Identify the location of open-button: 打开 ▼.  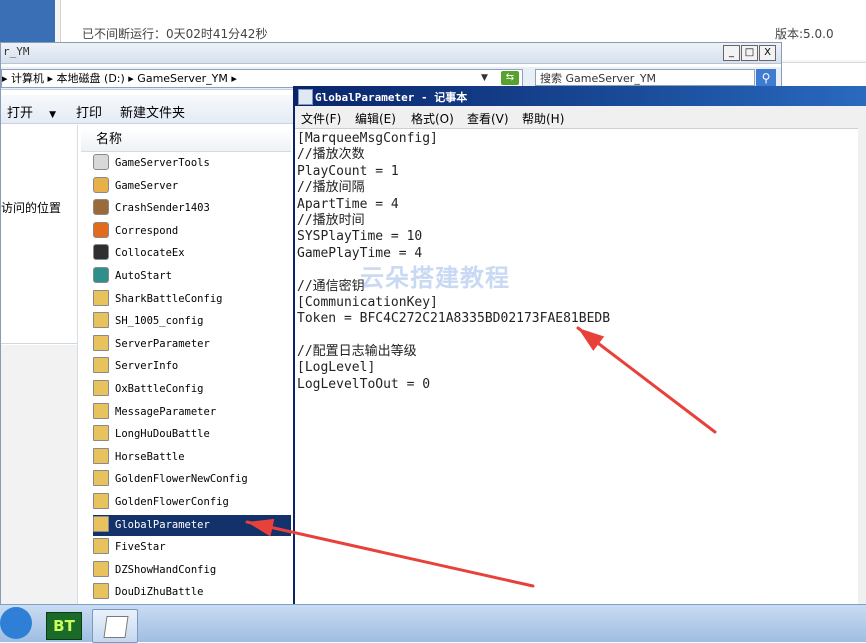
(31, 111).